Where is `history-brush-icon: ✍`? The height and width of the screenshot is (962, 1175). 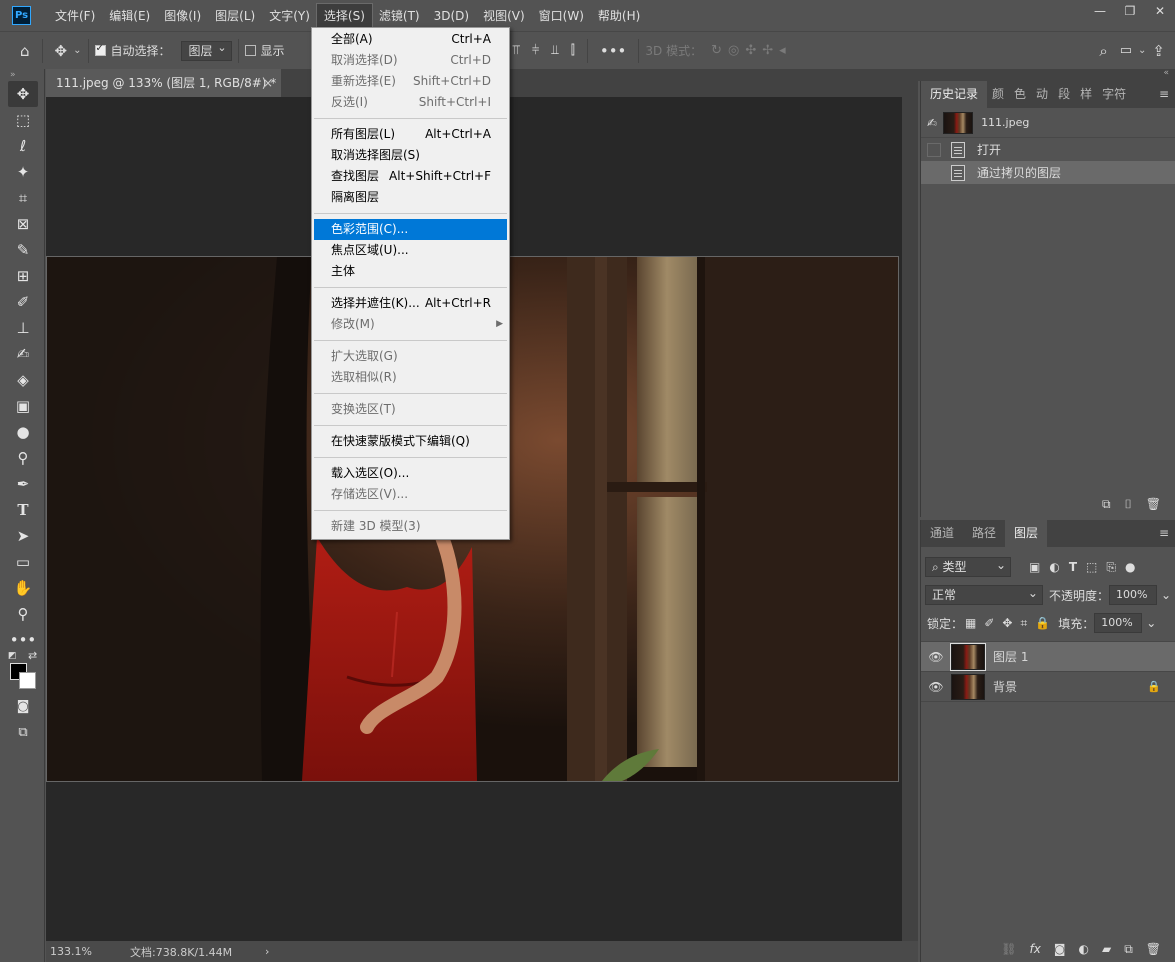
history-brush-icon: ✍ is located at coordinates (932, 123).